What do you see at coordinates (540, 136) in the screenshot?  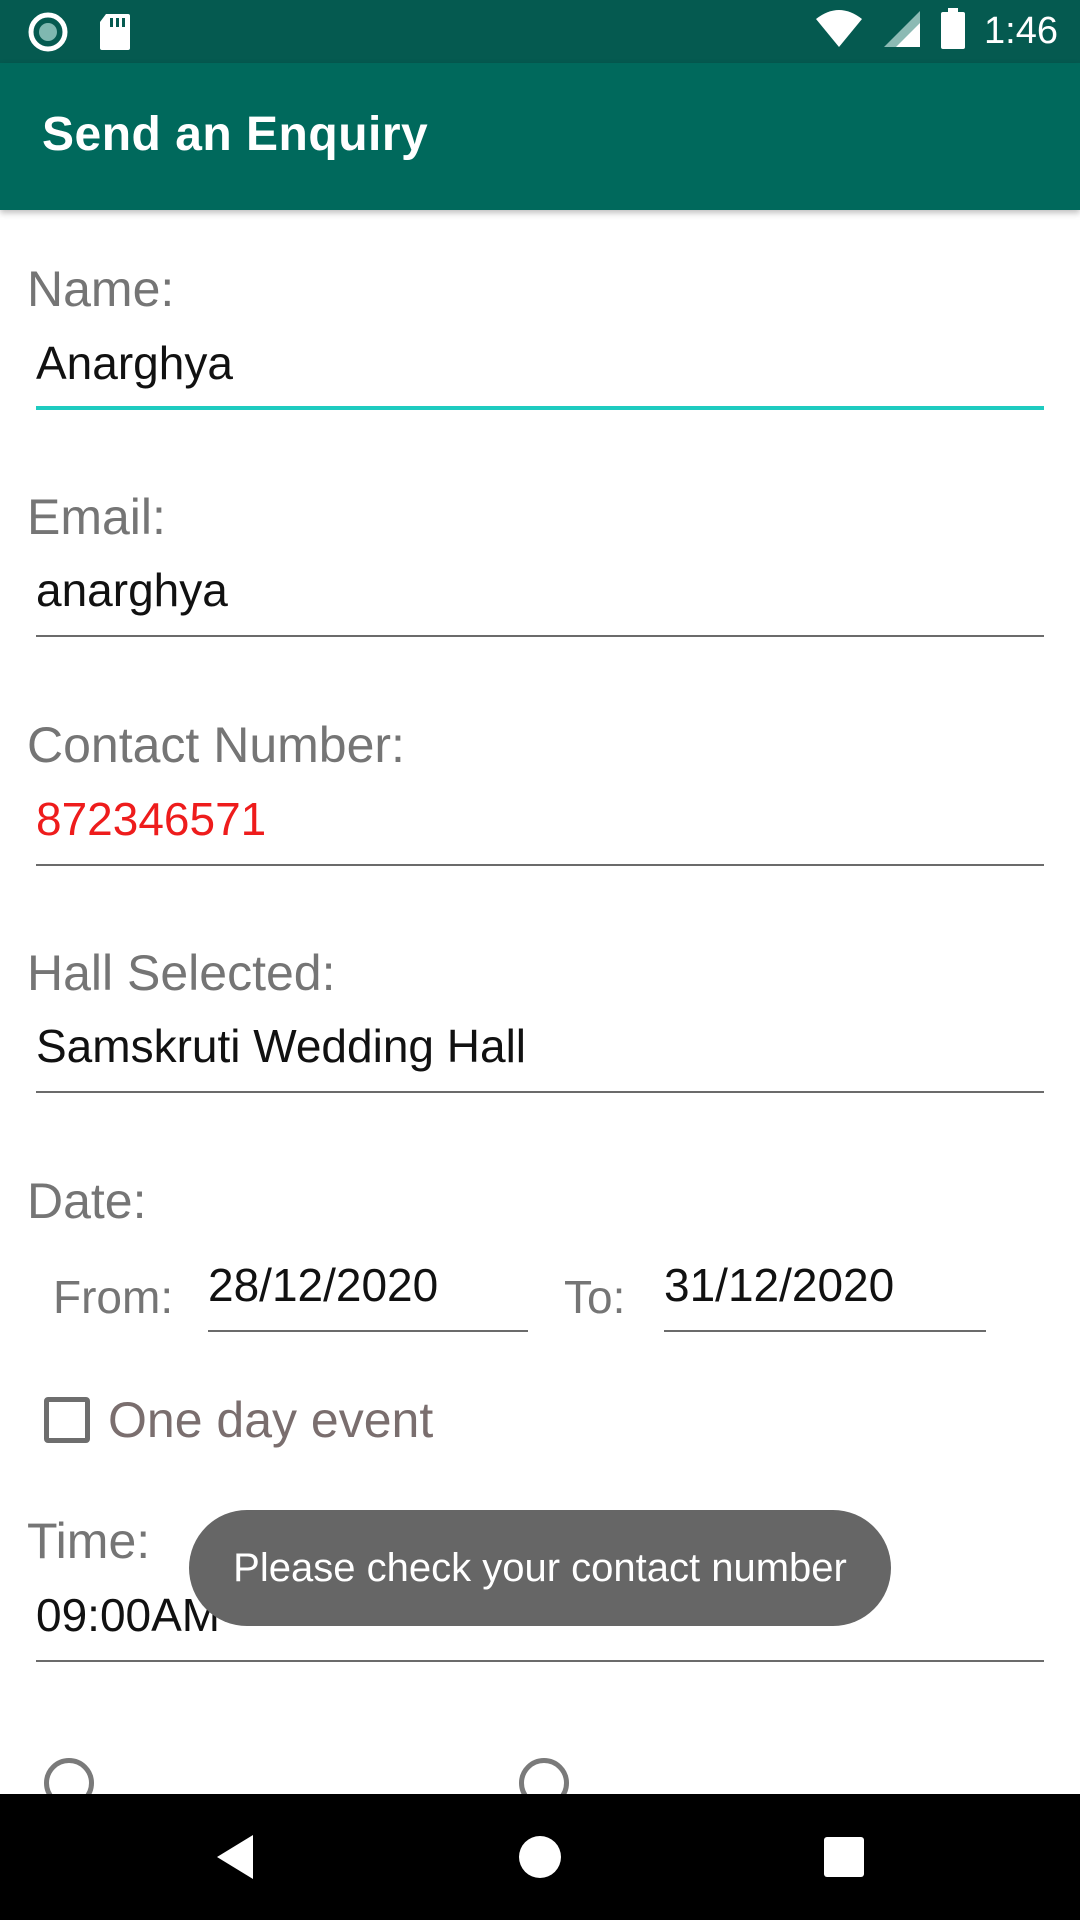 I see `app-bar: Send an Enquiry` at bounding box center [540, 136].